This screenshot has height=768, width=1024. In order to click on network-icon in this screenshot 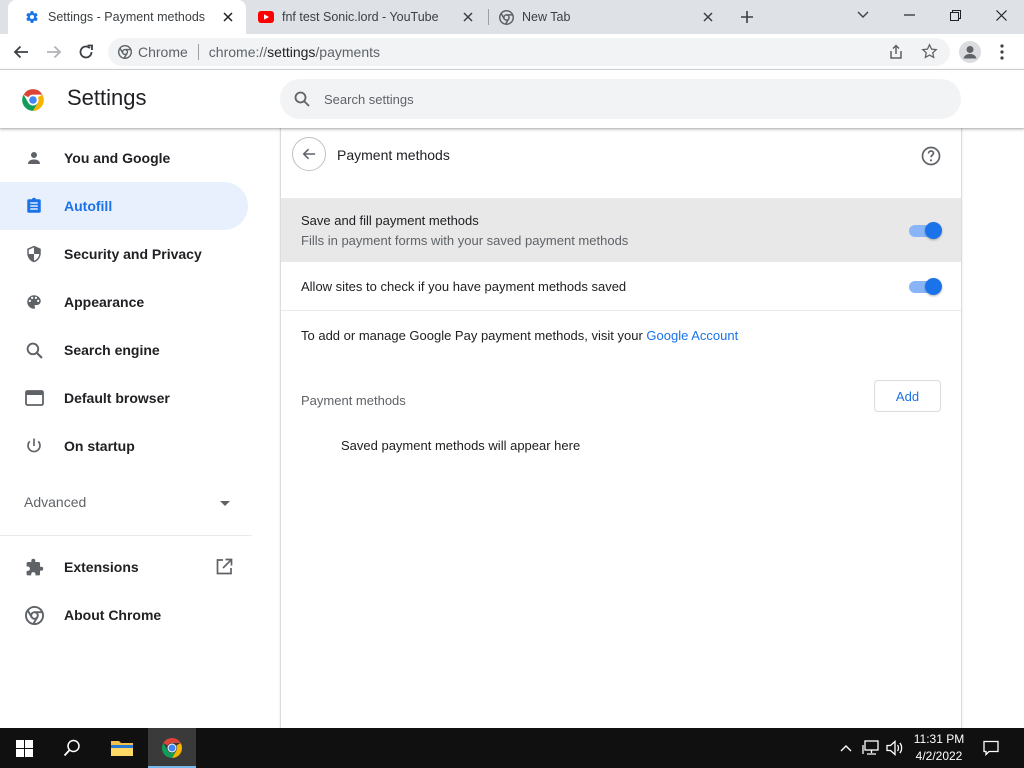, I will do `click(871, 748)`.